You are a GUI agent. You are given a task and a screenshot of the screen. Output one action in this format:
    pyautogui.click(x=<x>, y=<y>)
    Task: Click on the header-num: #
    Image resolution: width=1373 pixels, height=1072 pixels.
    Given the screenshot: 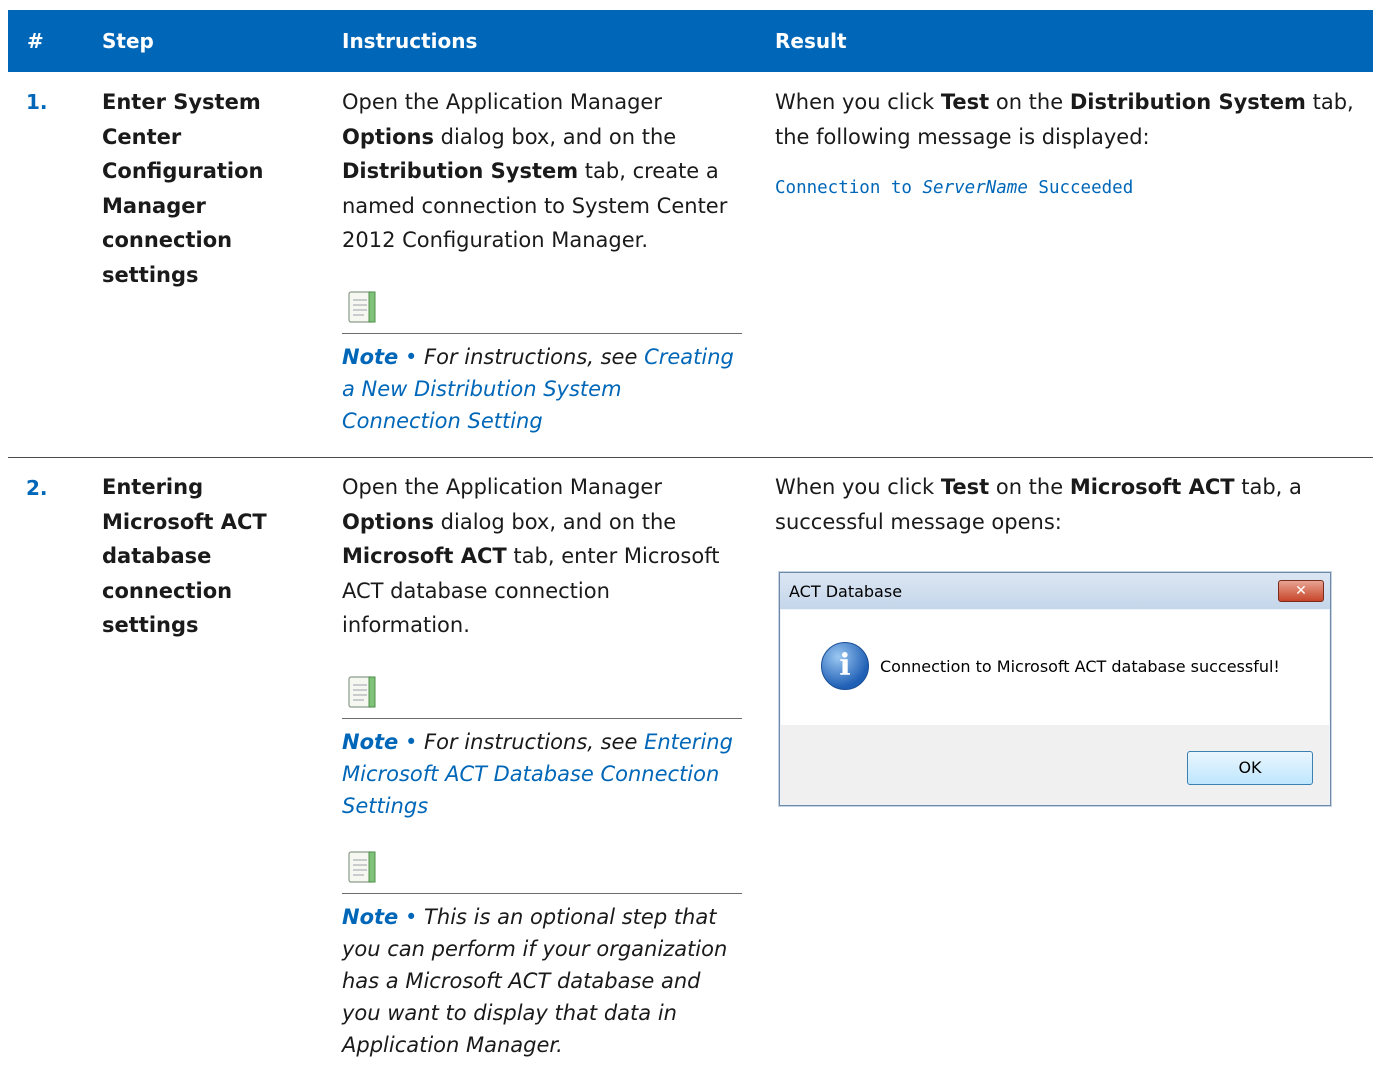 What is the action you would take?
    pyautogui.click(x=35, y=41)
    